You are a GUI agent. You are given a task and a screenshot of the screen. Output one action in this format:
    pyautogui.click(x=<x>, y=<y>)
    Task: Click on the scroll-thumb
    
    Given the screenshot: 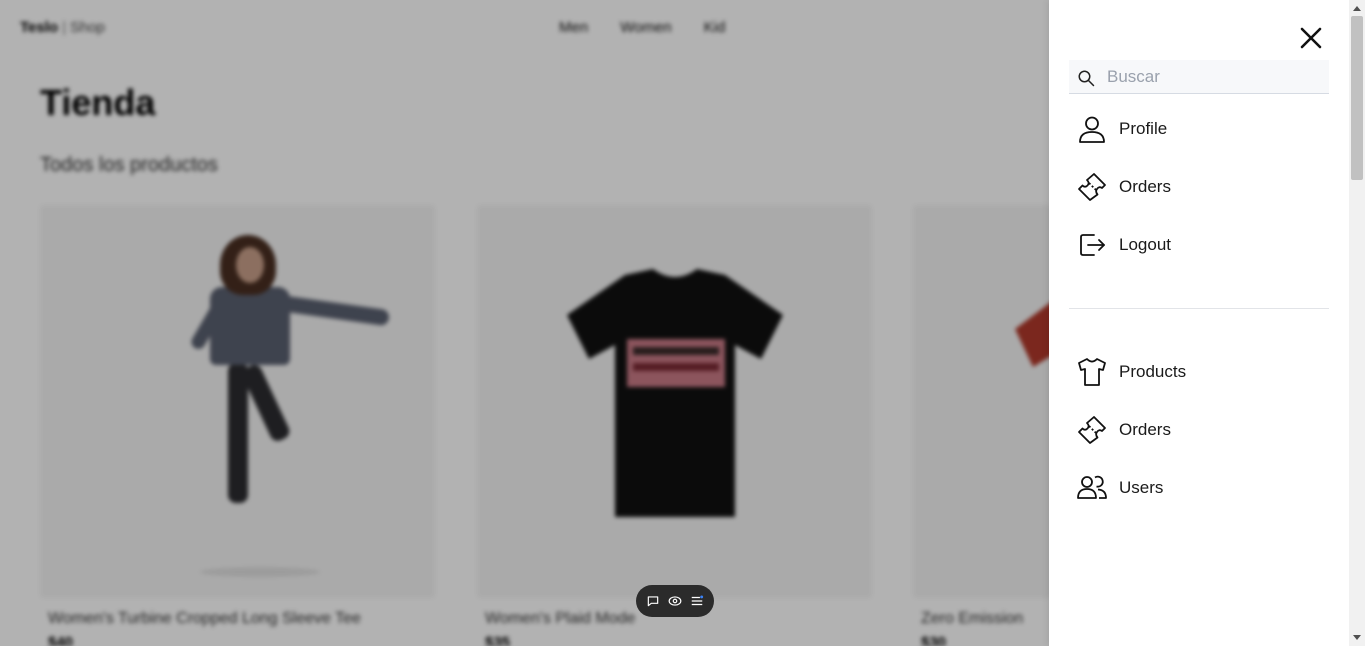 What is the action you would take?
    pyautogui.click(x=1357, y=98)
    